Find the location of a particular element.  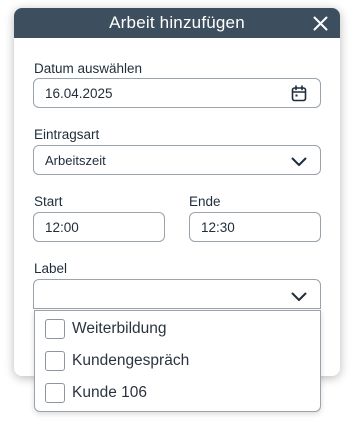

close-button is located at coordinates (320, 23).